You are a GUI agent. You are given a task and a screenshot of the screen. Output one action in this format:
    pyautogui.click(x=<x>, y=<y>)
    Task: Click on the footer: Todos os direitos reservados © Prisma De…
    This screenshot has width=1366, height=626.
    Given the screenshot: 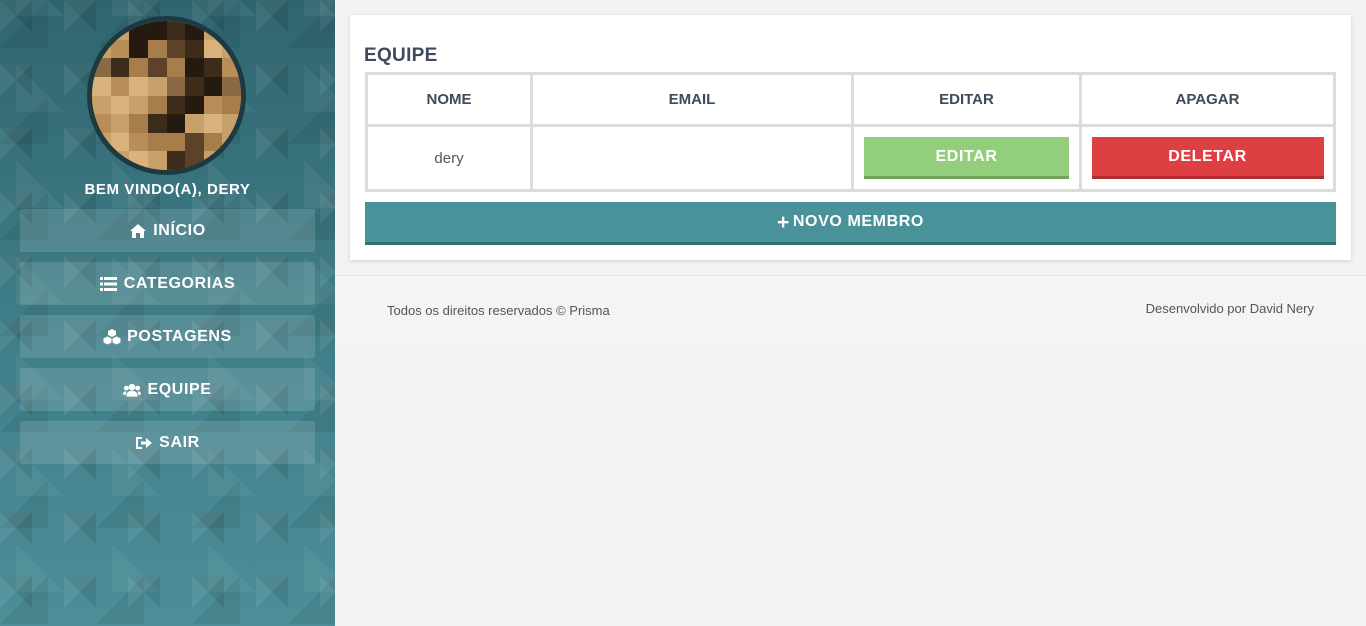 What is the action you would take?
    pyautogui.click(x=850, y=311)
    